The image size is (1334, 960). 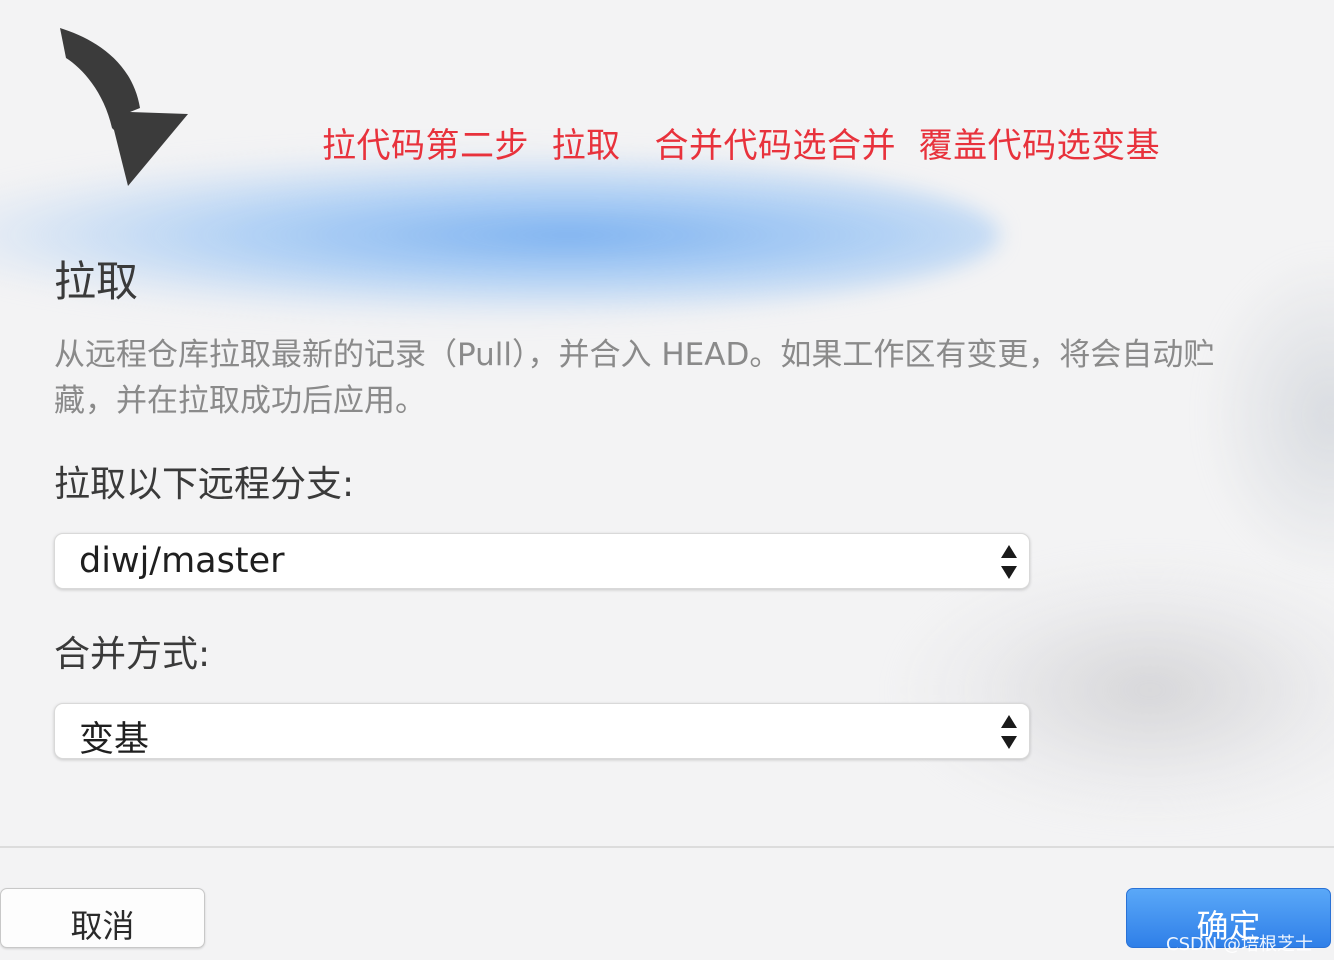 I want to click on remote-branch-label: 拉取以下远程分支:, so click(x=204, y=484).